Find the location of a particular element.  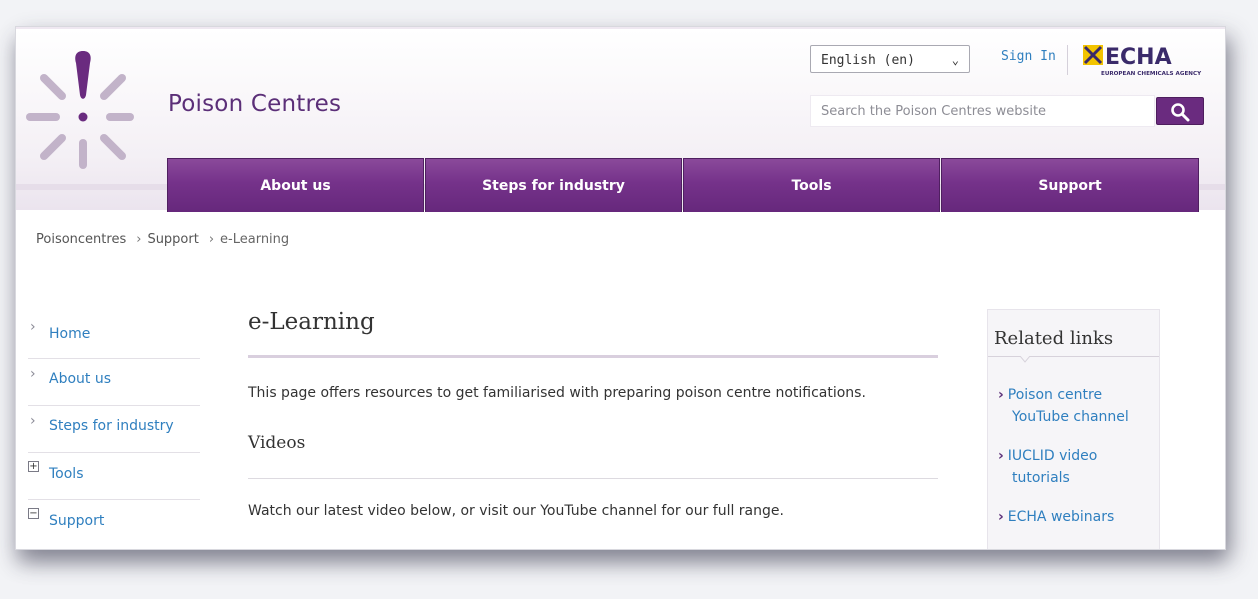

videos-heading: Videos is located at coordinates (277, 443).